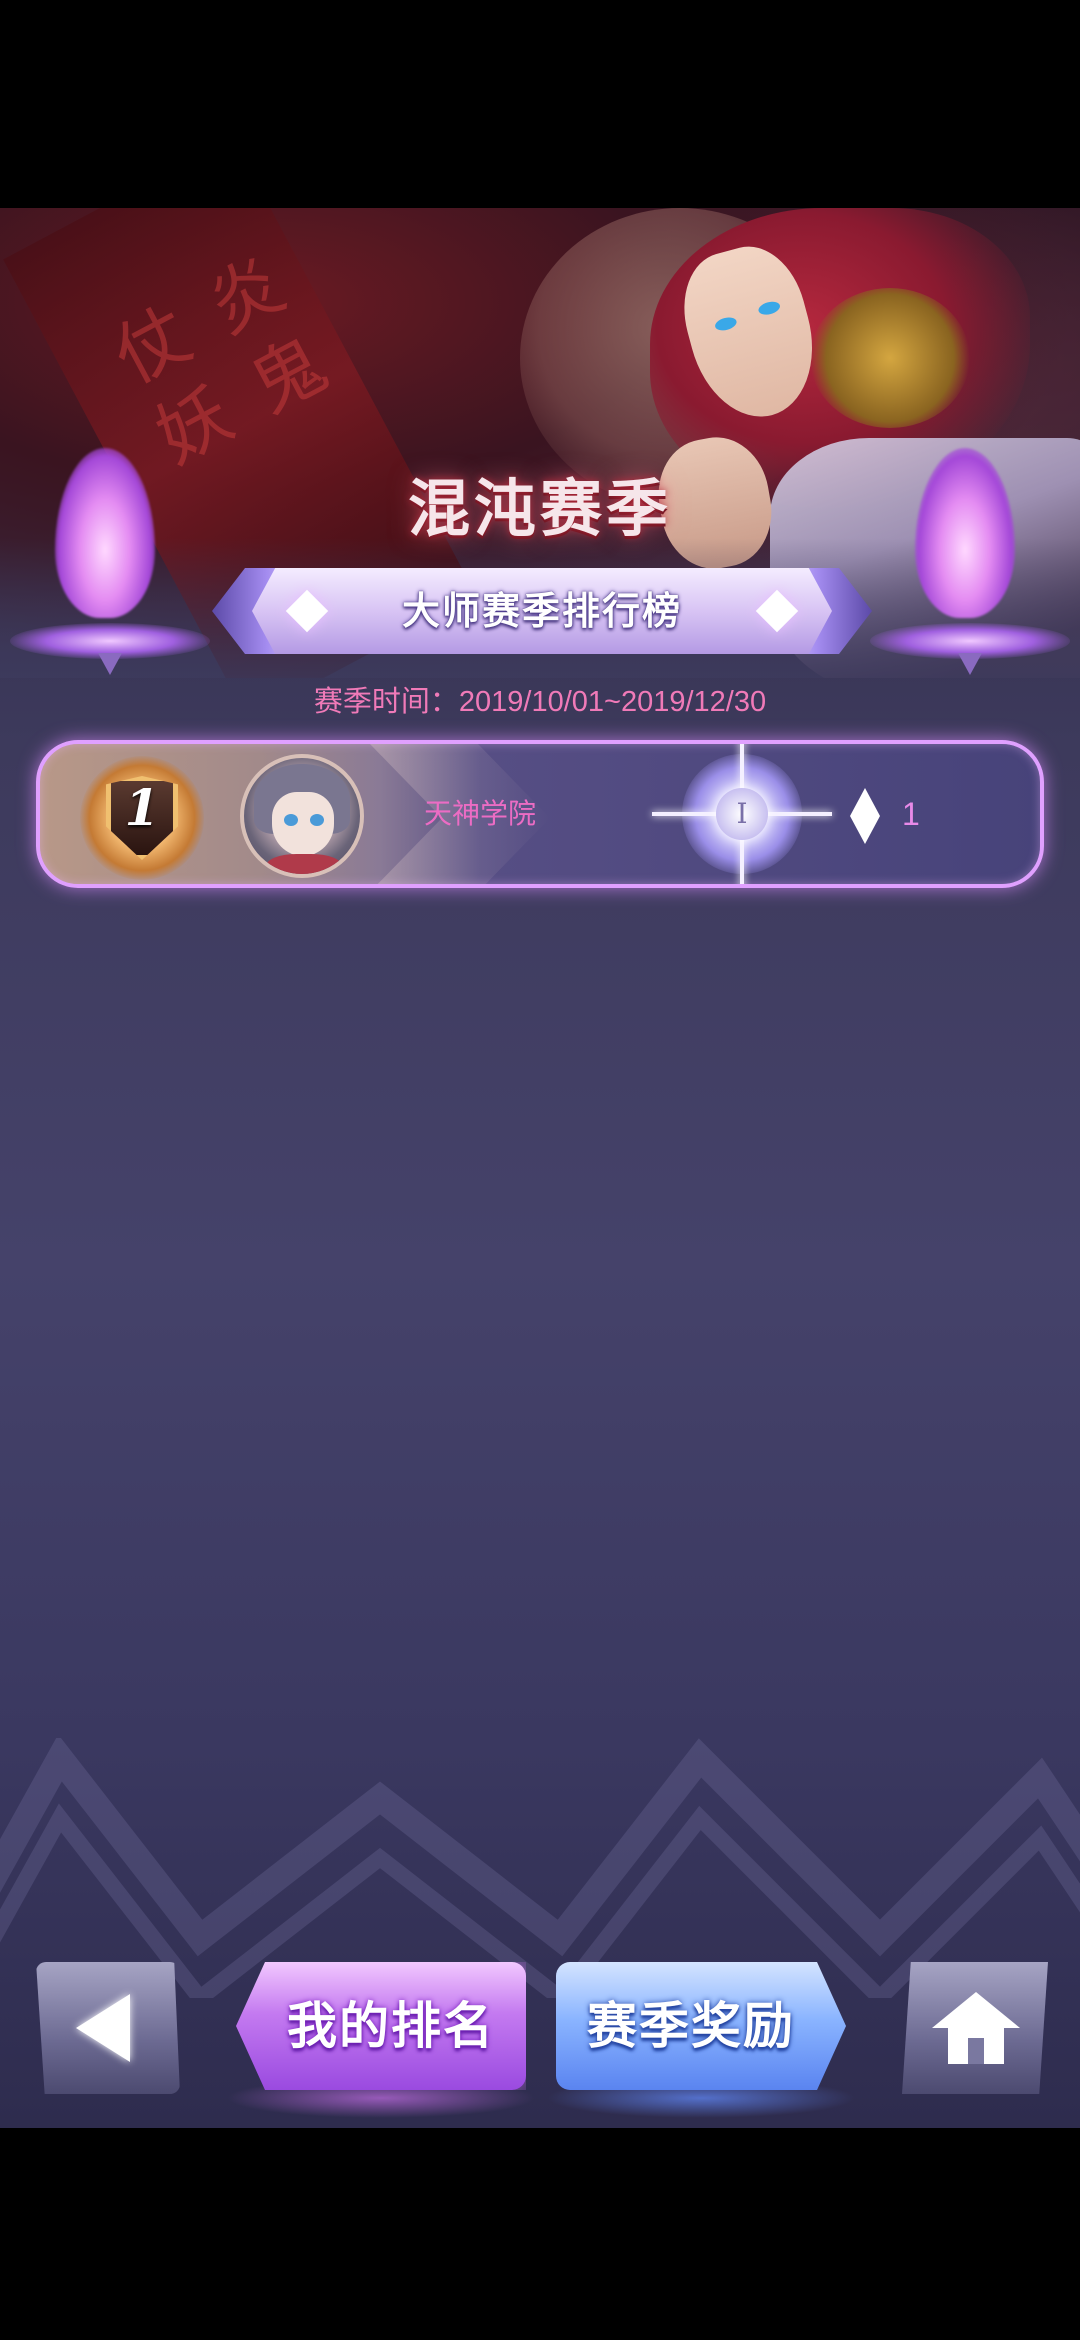  What do you see at coordinates (540, 814) in the screenshot?
I see `leaderboard-row: 1 天神学院 I 1` at bounding box center [540, 814].